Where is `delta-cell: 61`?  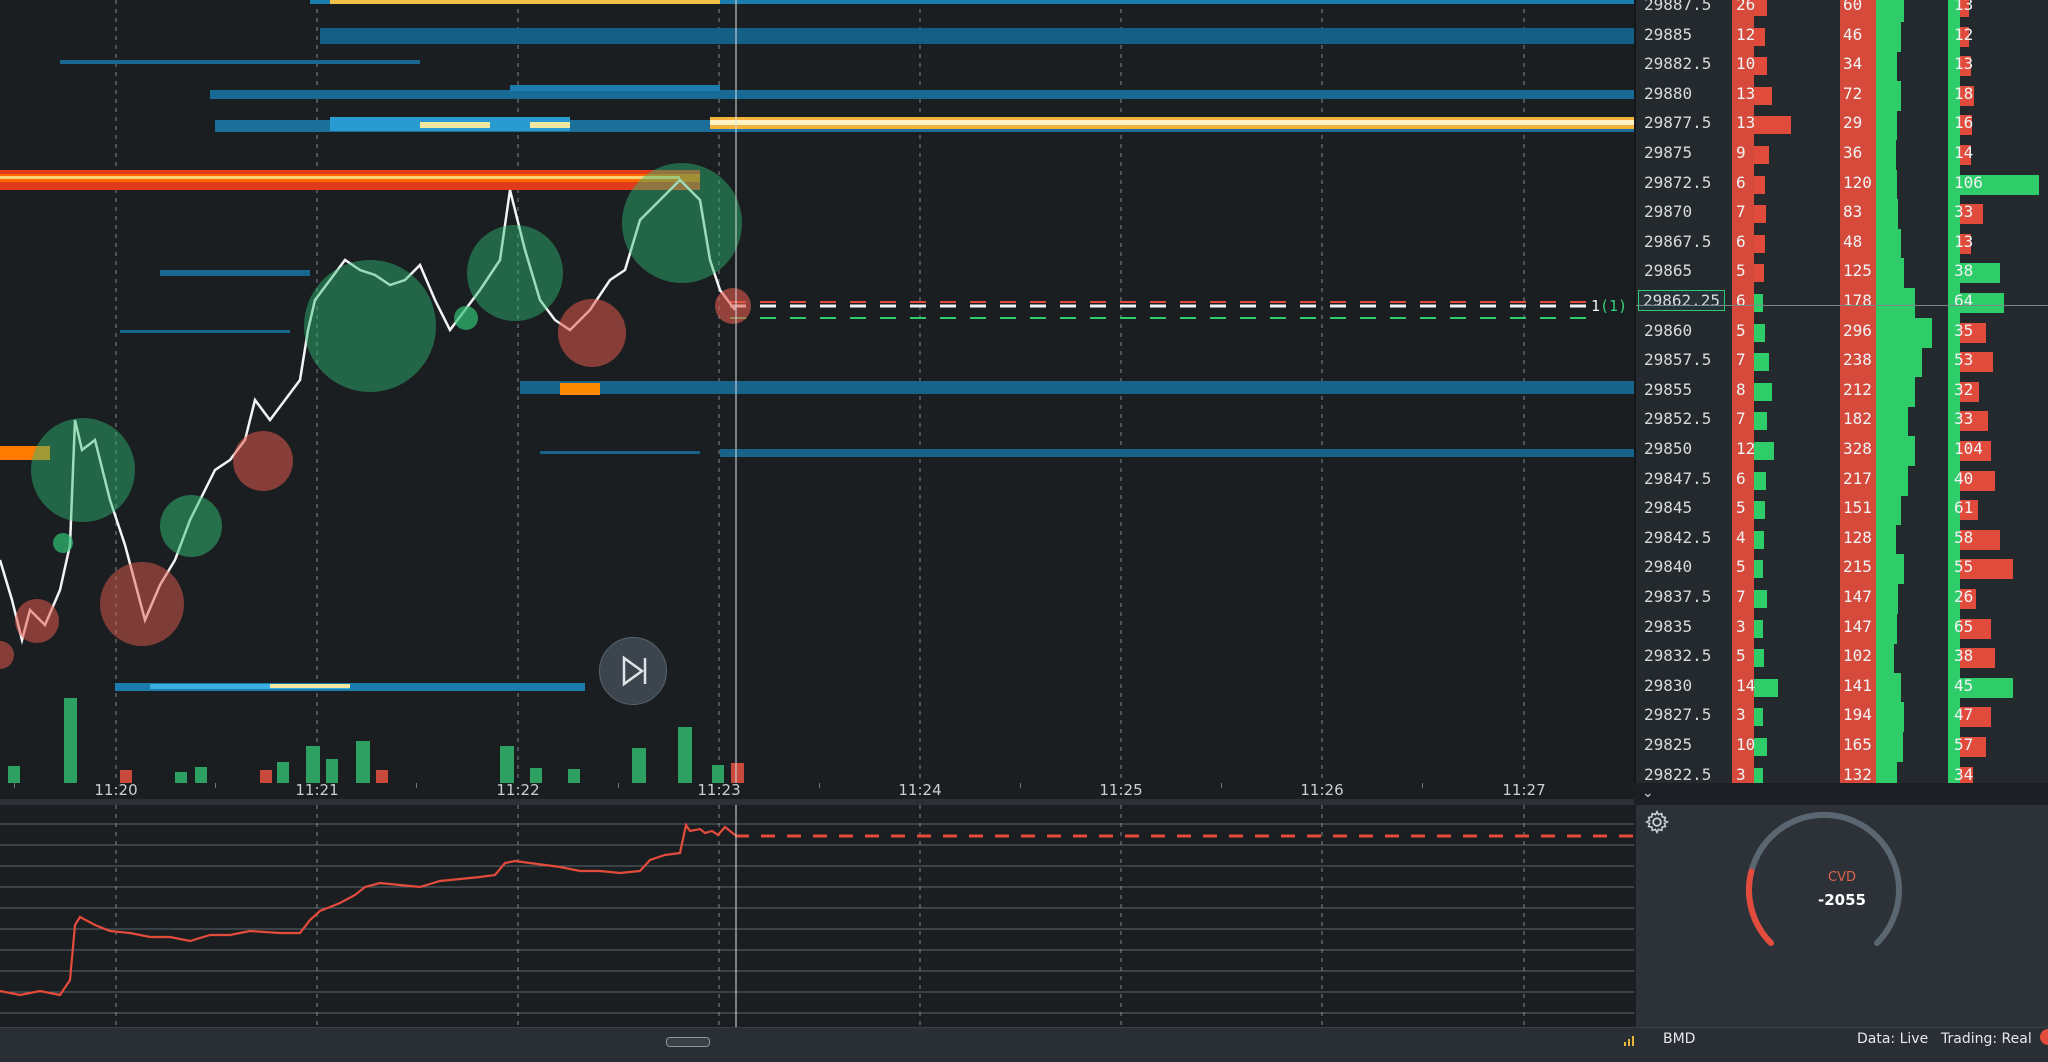 delta-cell: 61 is located at coordinates (1963, 507).